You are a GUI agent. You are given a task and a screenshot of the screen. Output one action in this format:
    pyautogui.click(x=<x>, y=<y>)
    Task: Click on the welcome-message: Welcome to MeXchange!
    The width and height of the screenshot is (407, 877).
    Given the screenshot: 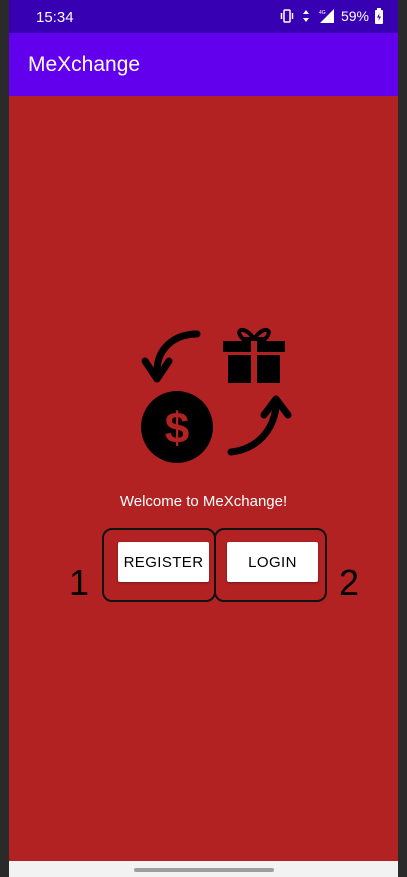 What is the action you would take?
    pyautogui.click(x=203, y=501)
    